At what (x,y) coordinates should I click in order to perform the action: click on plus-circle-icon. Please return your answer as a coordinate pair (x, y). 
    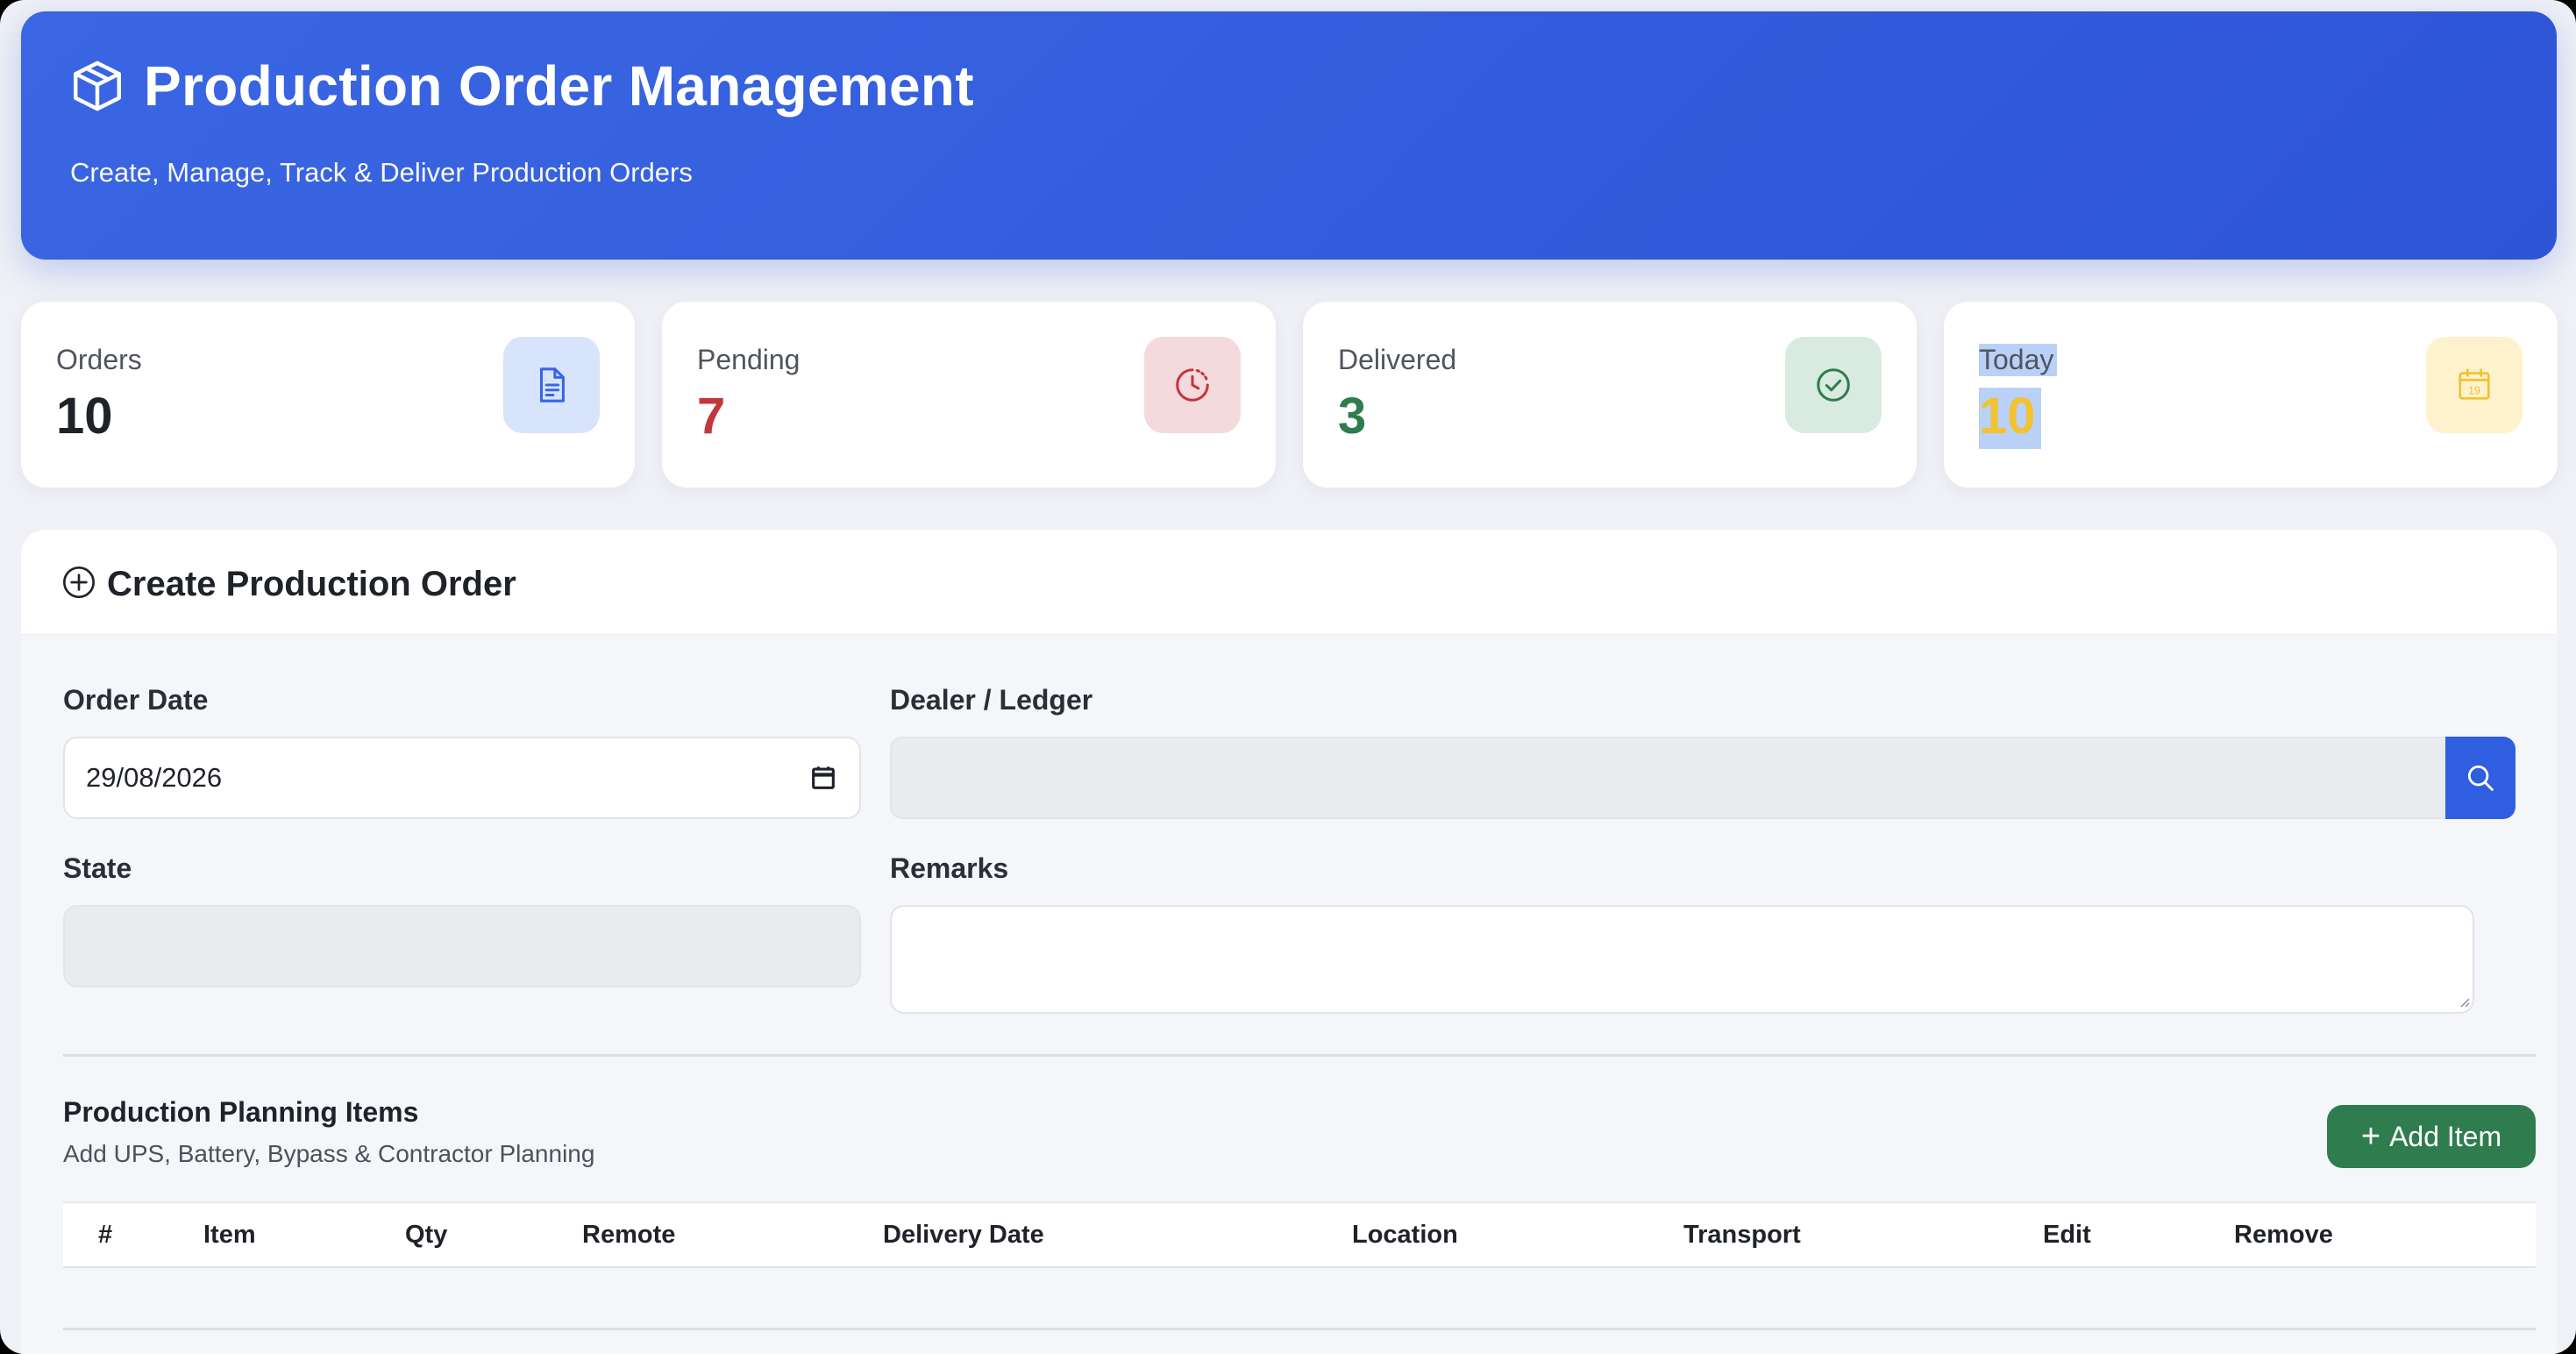
    Looking at the image, I should click on (79, 582).